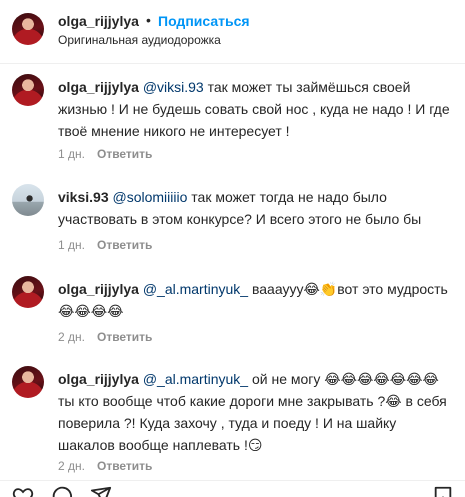  I want to click on share-icon, so click(101, 491).